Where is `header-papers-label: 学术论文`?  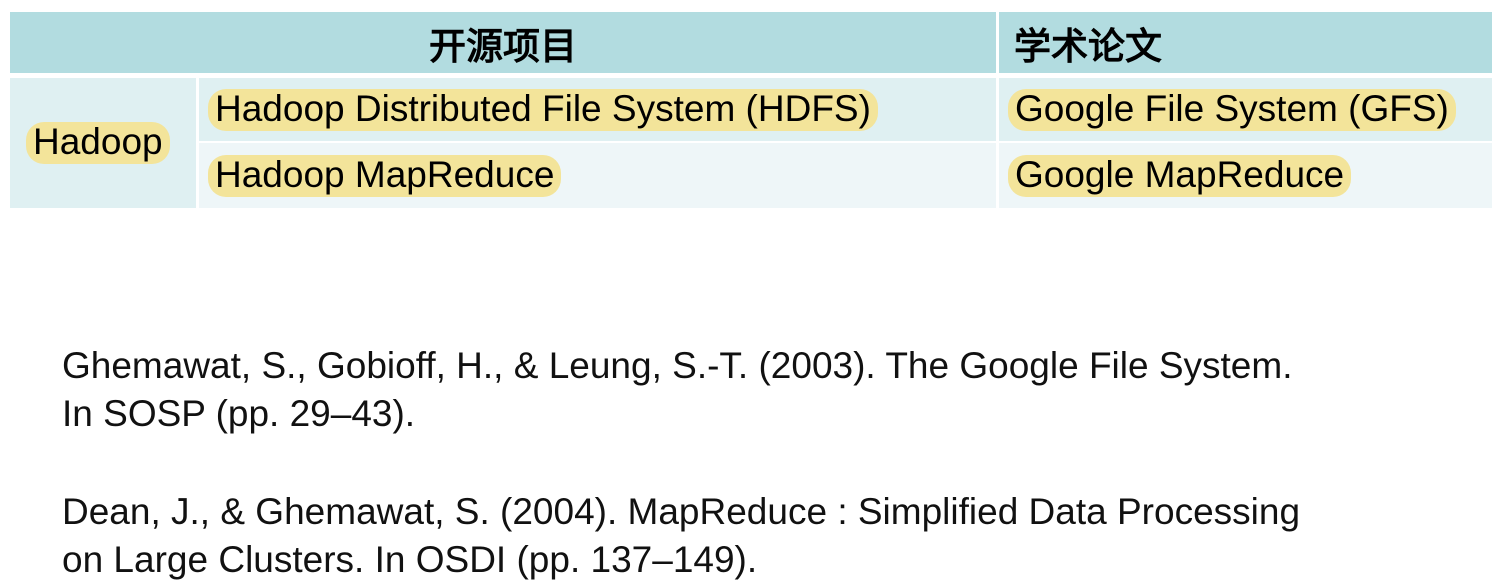 header-papers-label: 学术论文 is located at coordinates (1088, 46).